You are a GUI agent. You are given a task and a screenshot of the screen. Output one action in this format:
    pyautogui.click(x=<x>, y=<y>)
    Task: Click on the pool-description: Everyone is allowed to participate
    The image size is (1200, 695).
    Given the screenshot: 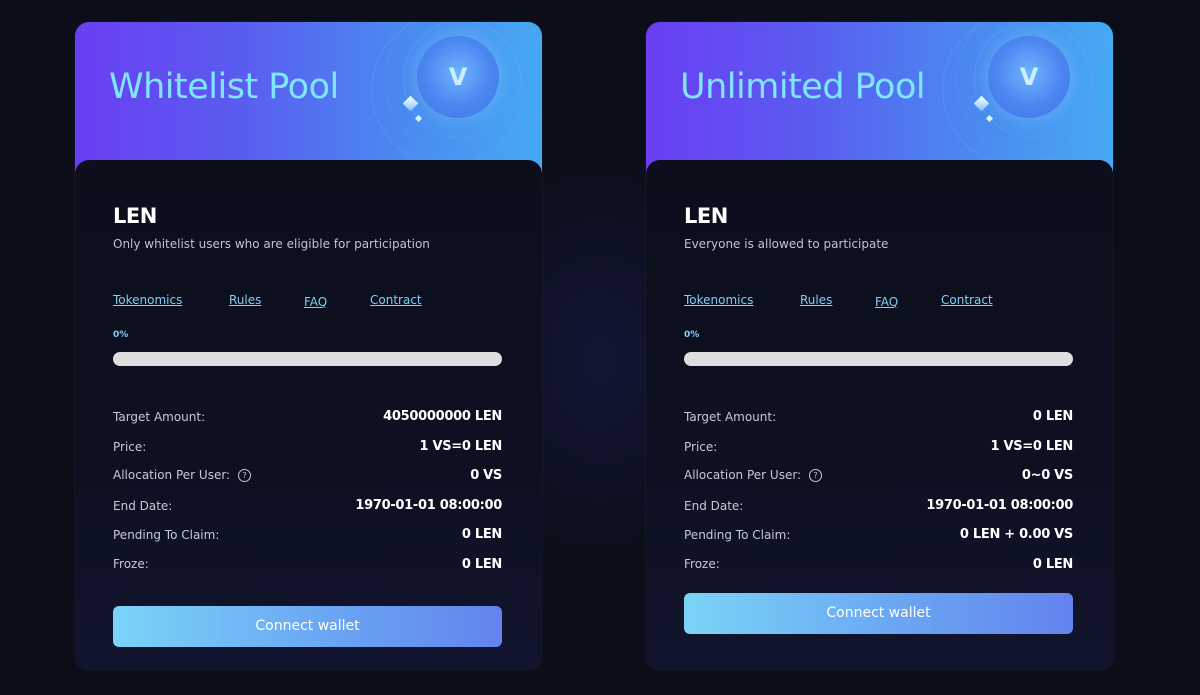 What is the action you would take?
    pyautogui.click(x=786, y=244)
    